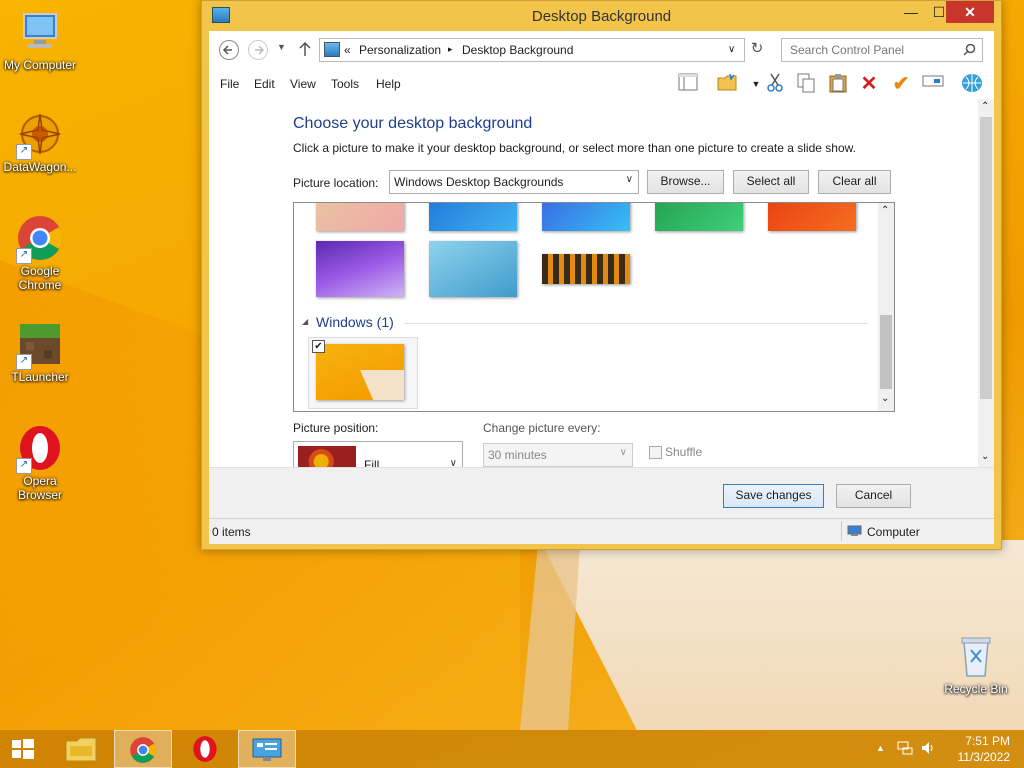 This screenshot has height=768, width=1024. I want to click on picture-location-select: Windows Desktop Backgrounds ∨, so click(514, 182).